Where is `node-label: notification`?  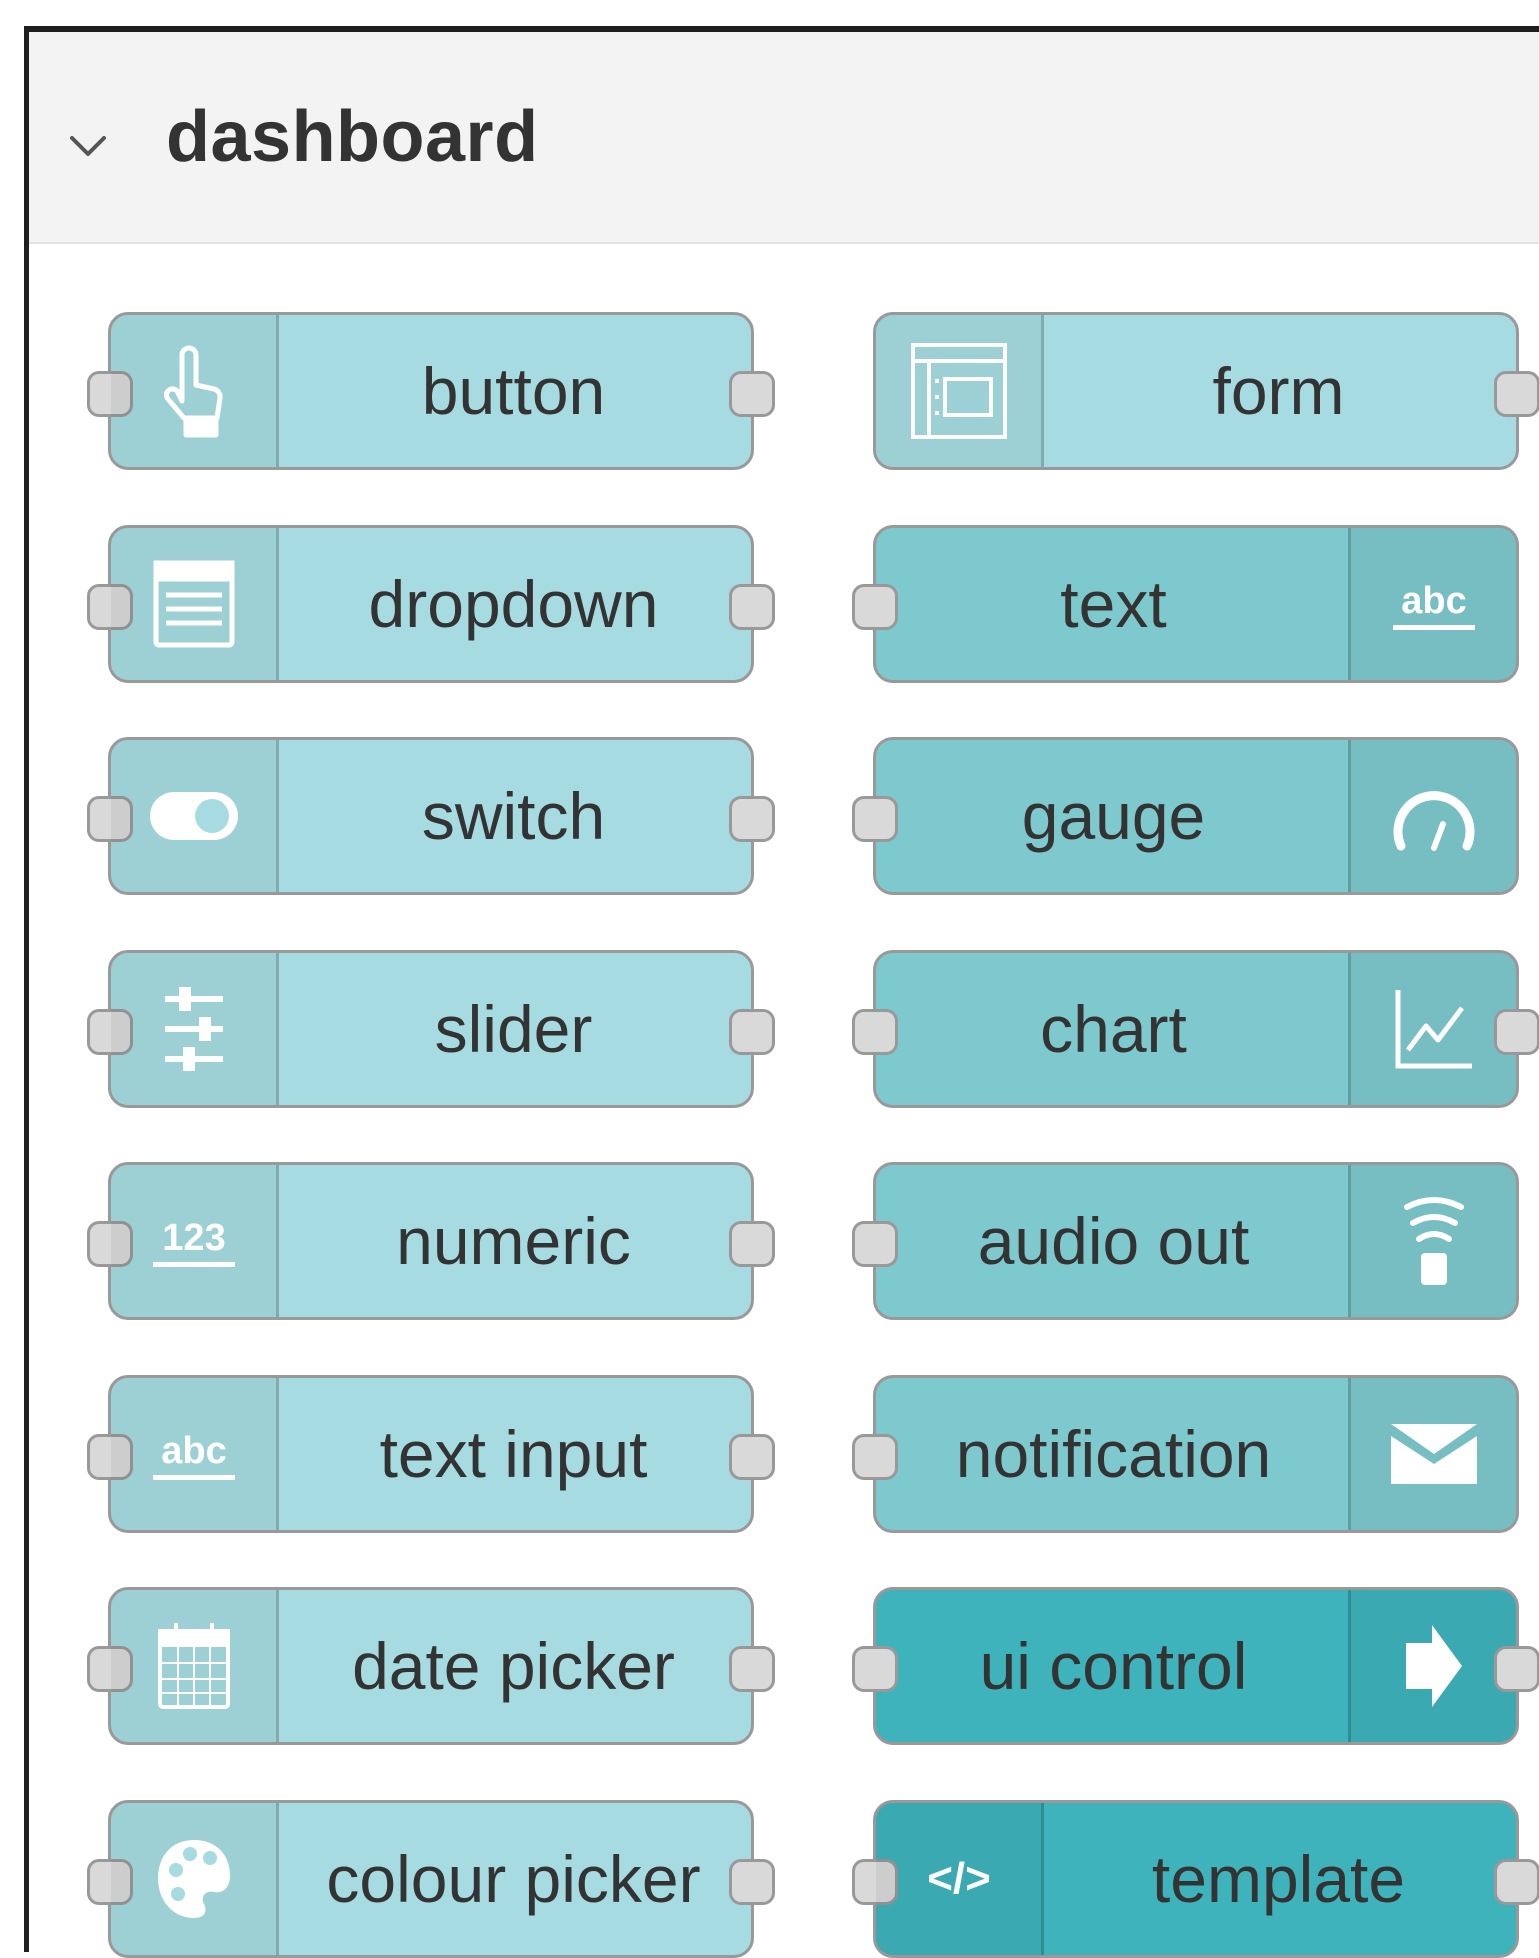 node-label: notification is located at coordinates (1113, 1454).